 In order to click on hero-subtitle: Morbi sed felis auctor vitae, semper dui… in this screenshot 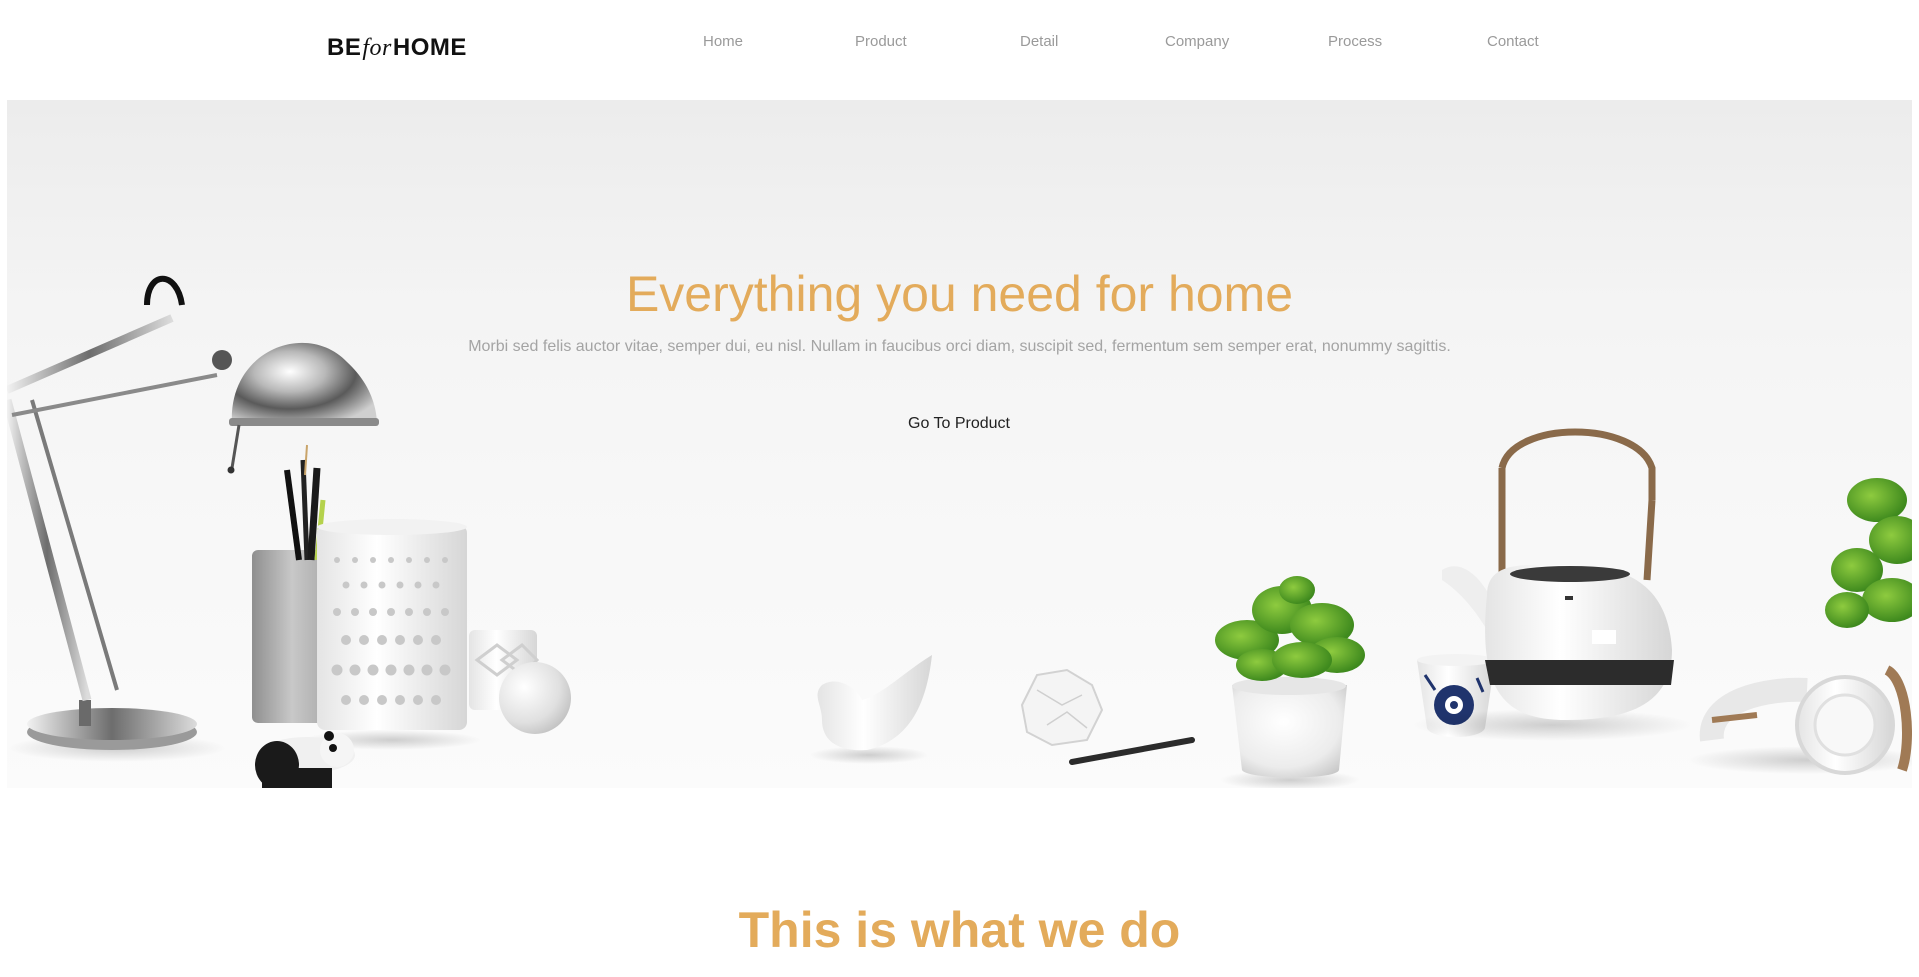, I will do `click(959, 346)`.